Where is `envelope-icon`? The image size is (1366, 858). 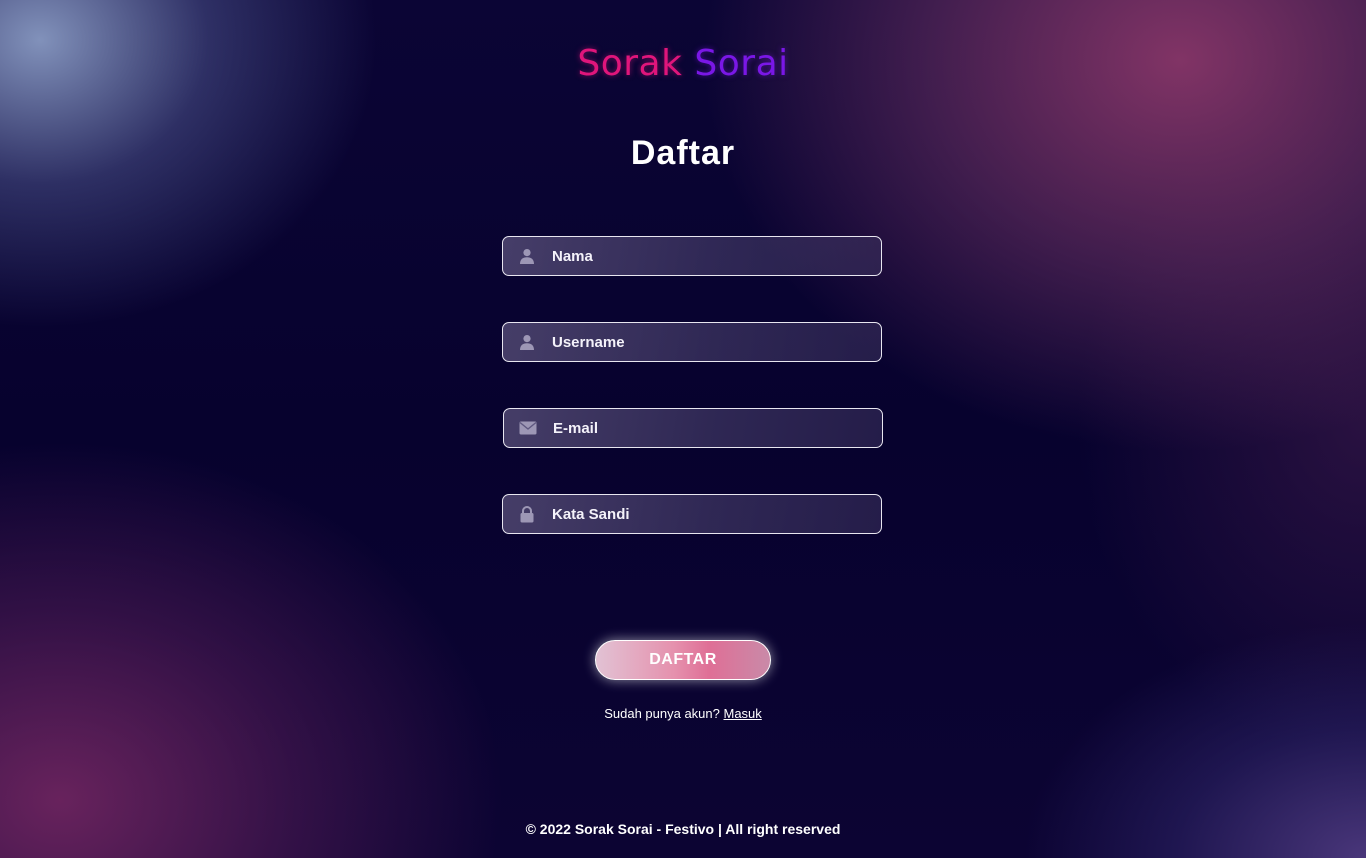
envelope-icon is located at coordinates (528, 428).